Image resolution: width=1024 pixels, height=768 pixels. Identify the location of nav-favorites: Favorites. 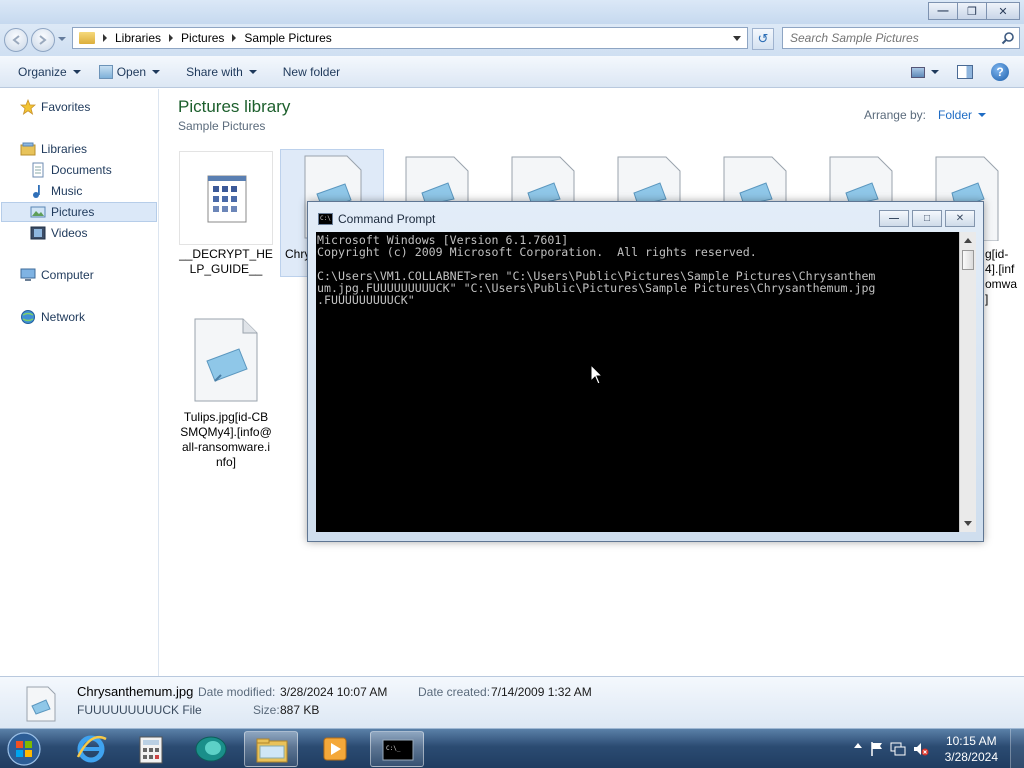
(55, 107).